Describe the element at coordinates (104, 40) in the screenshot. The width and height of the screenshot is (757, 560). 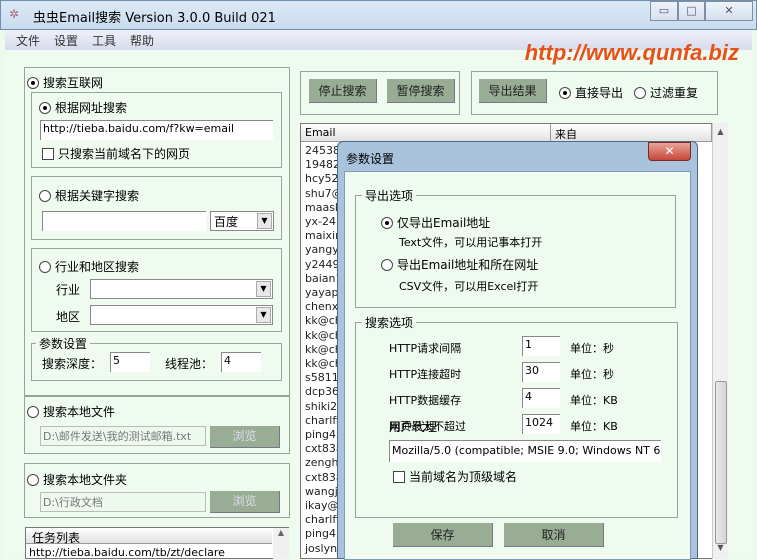
I see `menu-tools: 工具` at that location.